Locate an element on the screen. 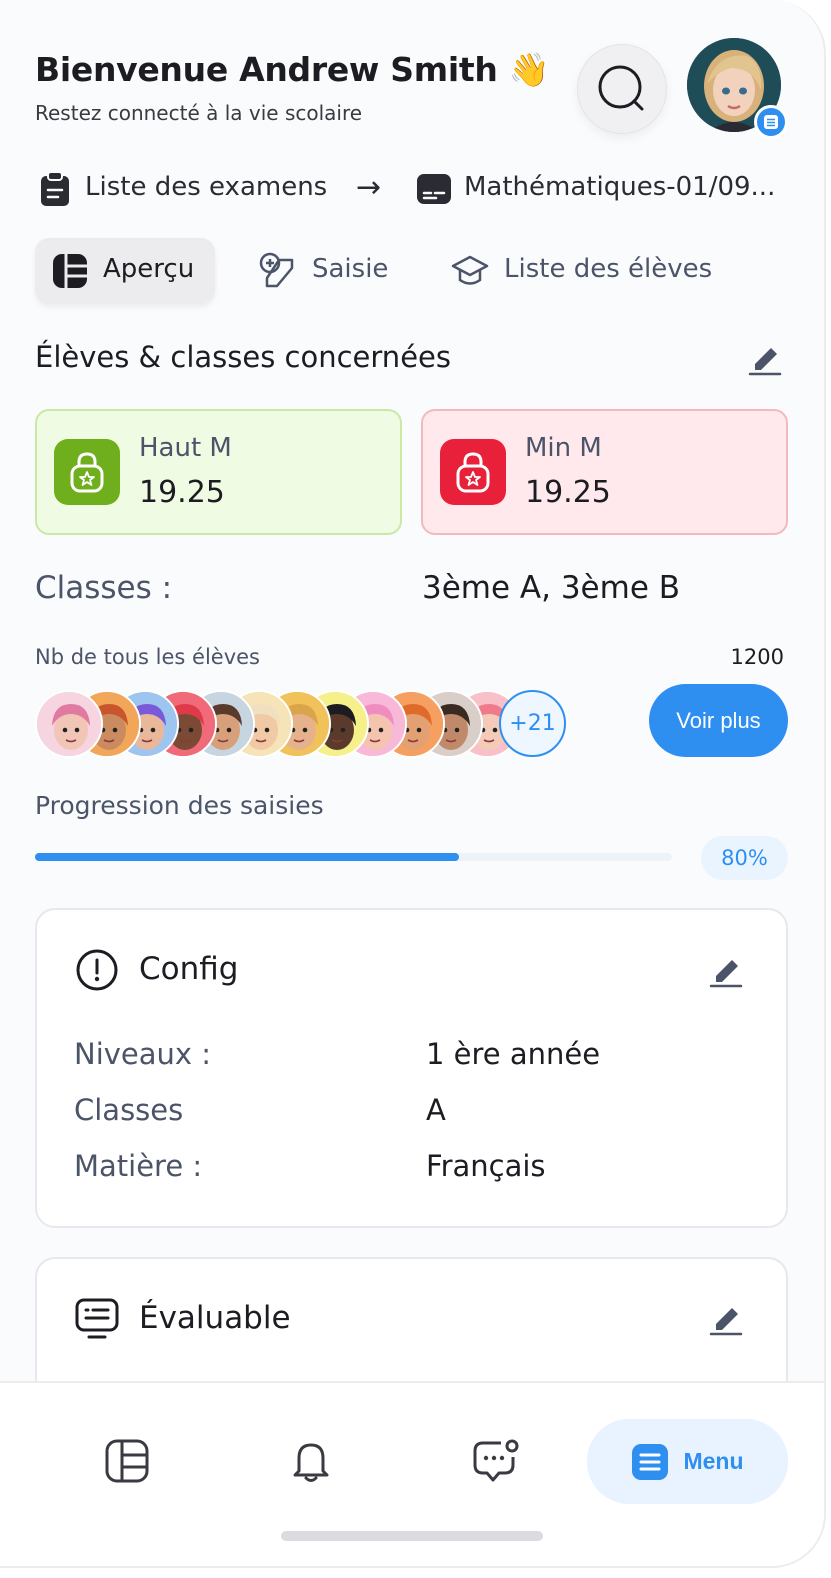  bell-icon is located at coordinates (311, 1462).